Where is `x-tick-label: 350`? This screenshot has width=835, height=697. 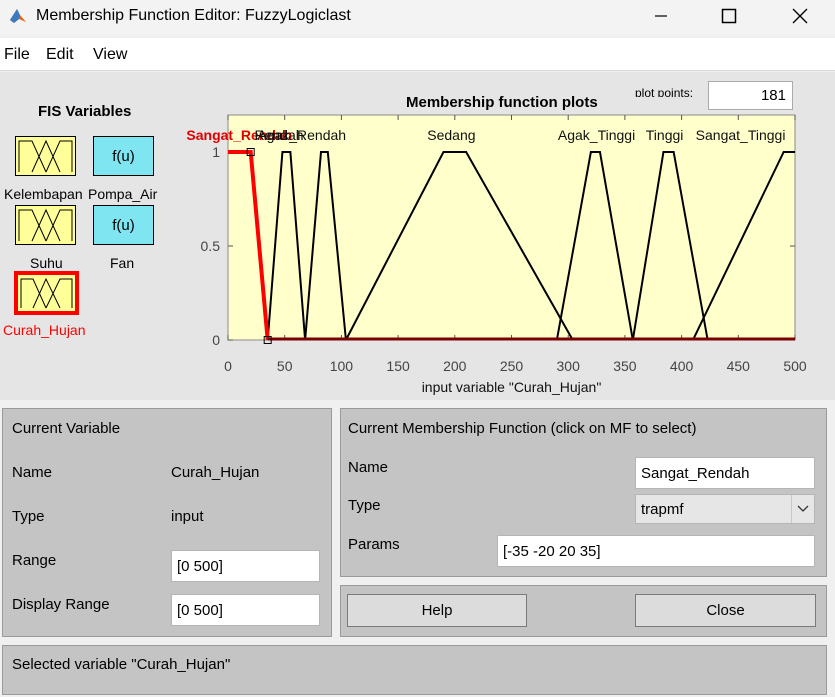 x-tick-label: 350 is located at coordinates (625, 366).